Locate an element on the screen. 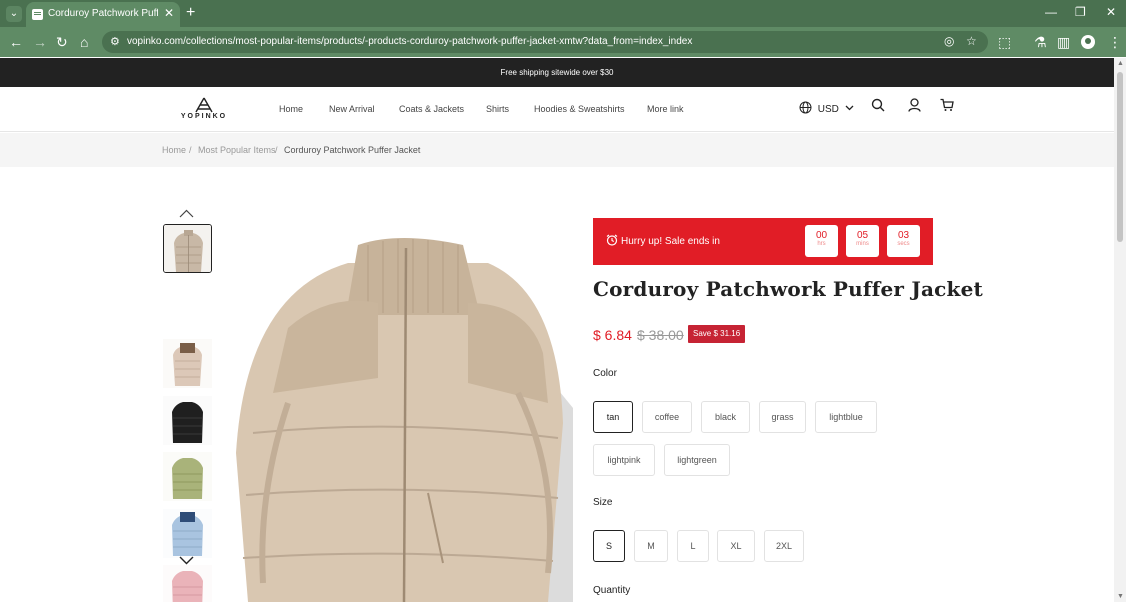 The width and height of the screenshot is (1126, 602). size-label: Size is located at coordinates (603, 502).